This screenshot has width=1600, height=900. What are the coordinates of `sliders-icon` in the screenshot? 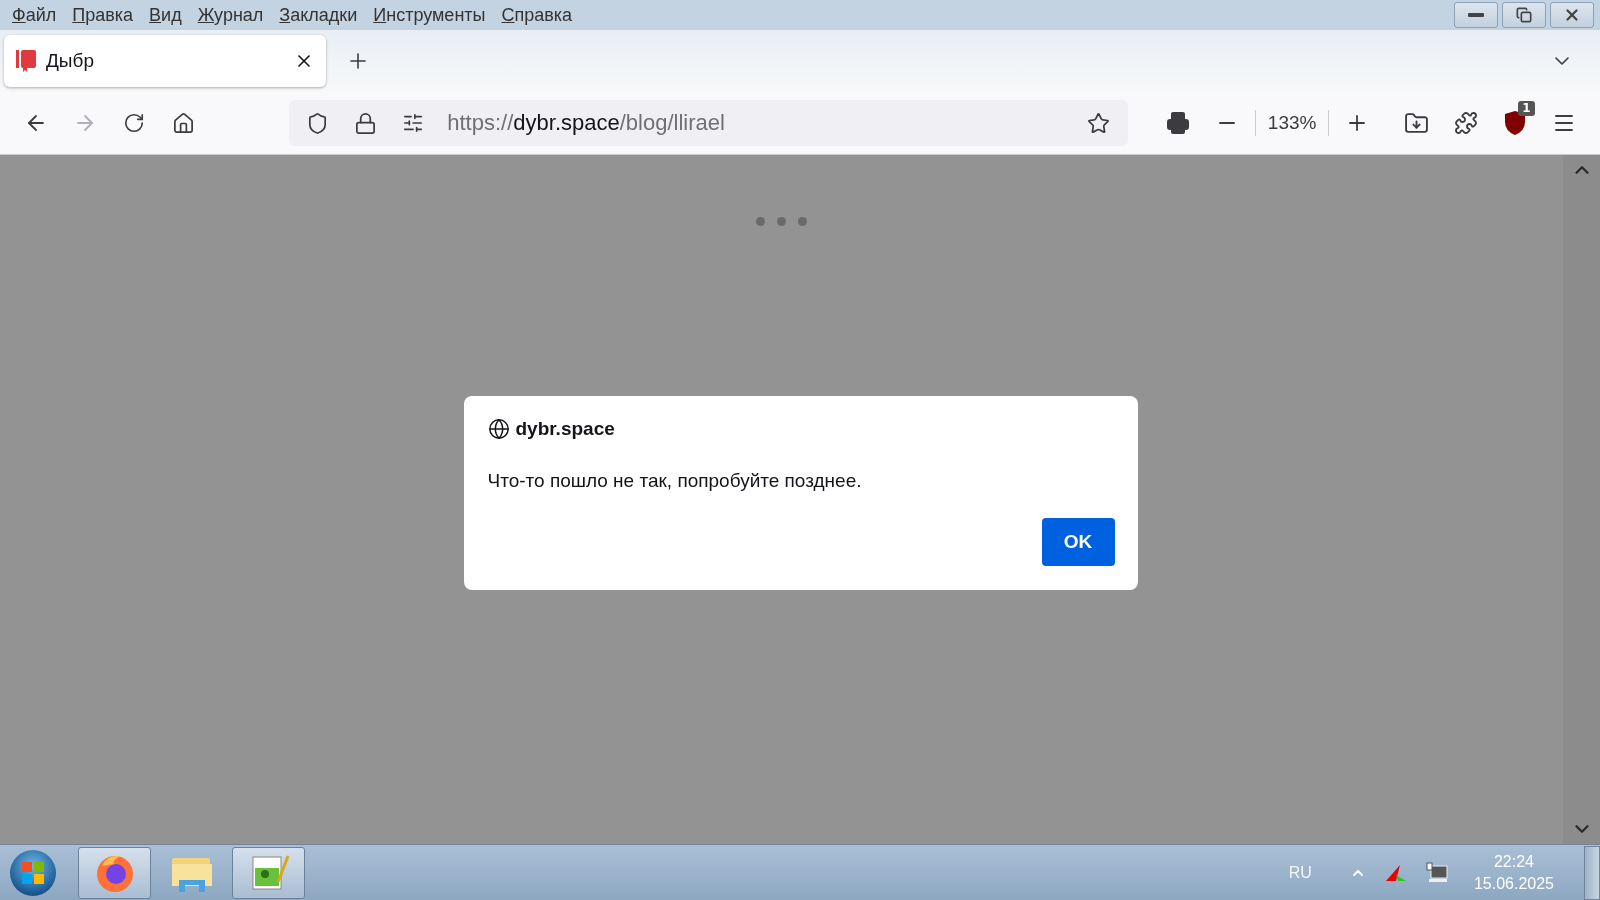 It's located at (413, 123).